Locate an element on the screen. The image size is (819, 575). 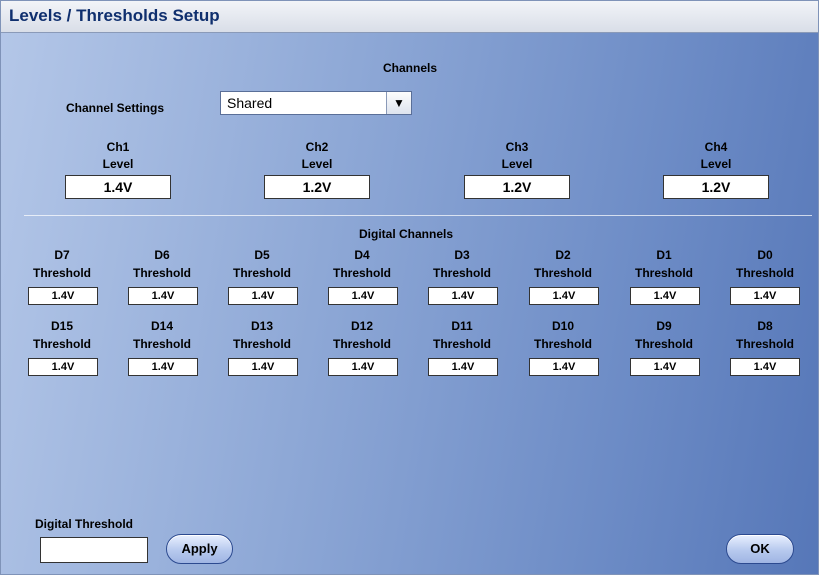
d11-threshold-field: 1.4V is located at coordinates (463, 367).